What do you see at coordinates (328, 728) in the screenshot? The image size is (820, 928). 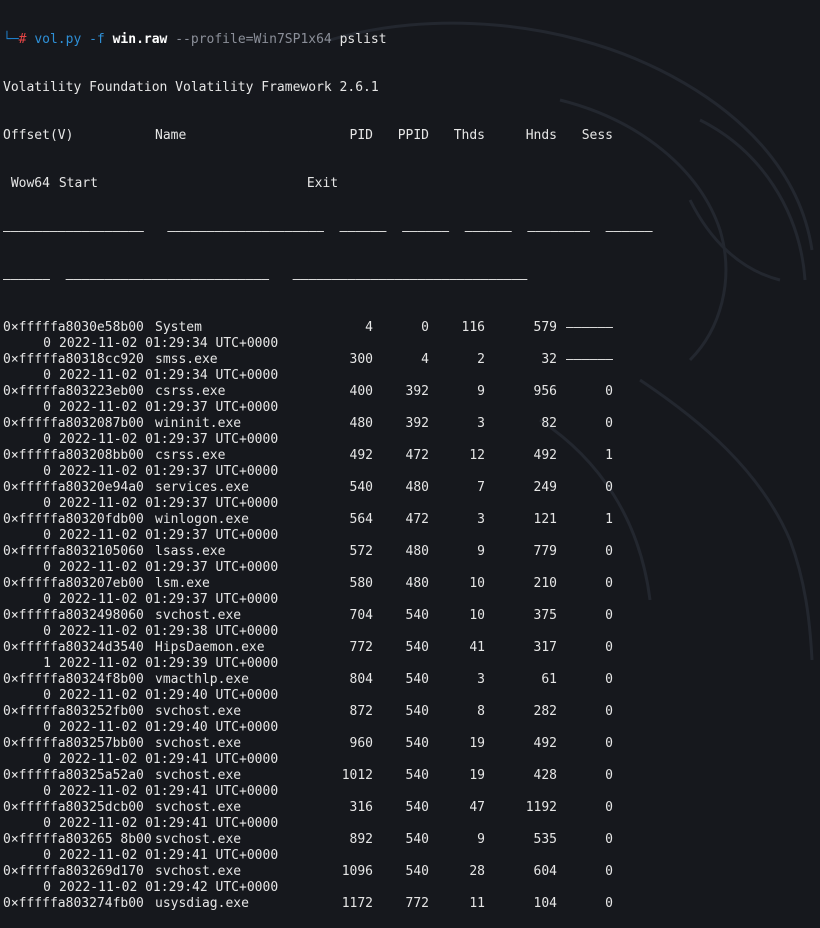 I see `process-row-detail: 0 2022-11-02 01:29:40 UTC+0000` at bounding box center [328, 728].